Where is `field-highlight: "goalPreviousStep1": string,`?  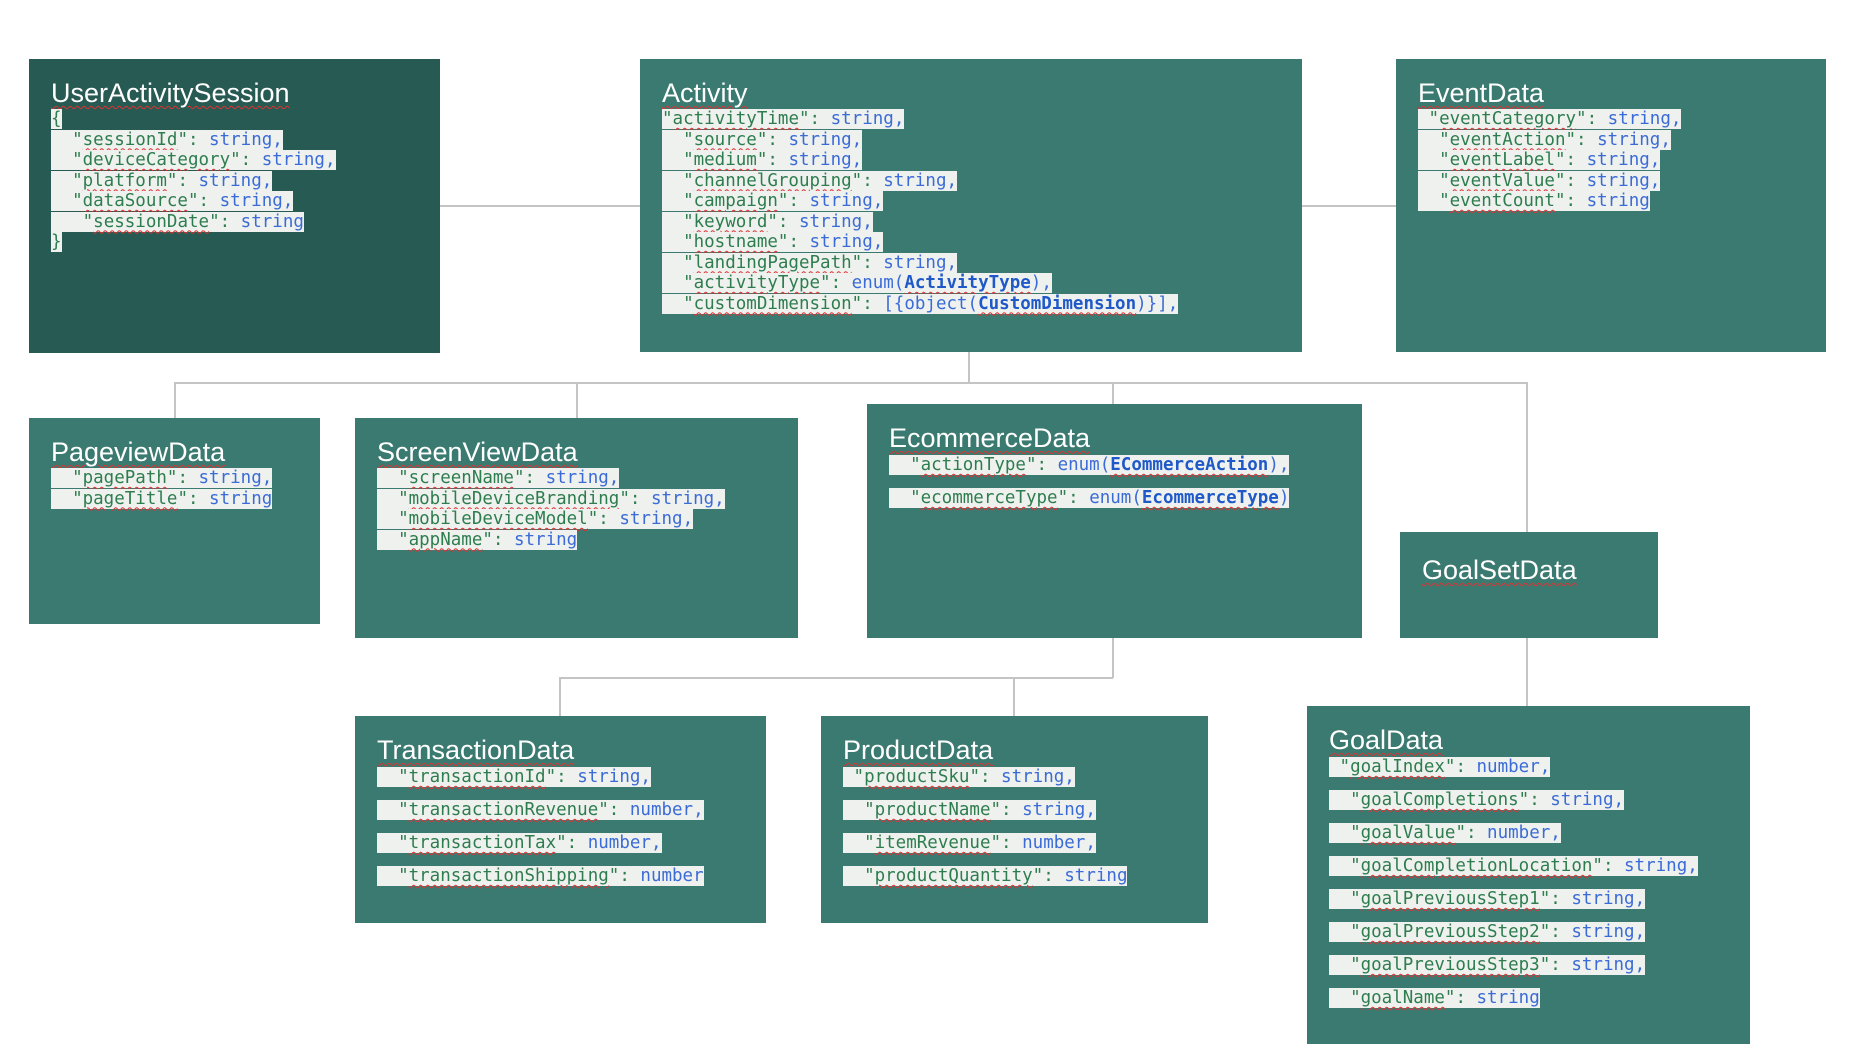 field-highlight: "goalPreviousStep1": string, is located at coordinates (1487, 899).